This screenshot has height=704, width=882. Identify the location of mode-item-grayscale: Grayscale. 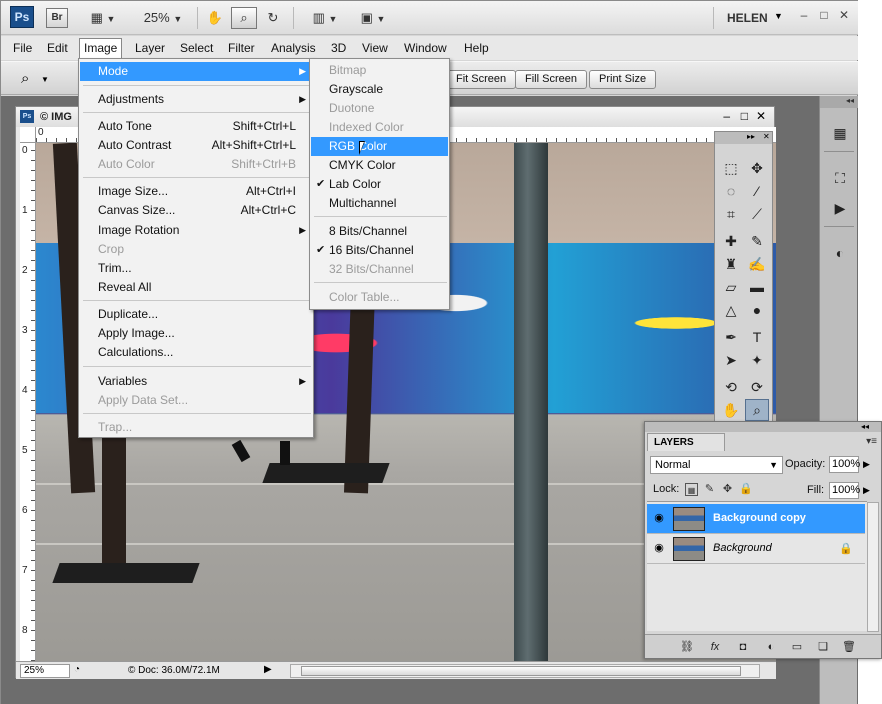
(379, 89).